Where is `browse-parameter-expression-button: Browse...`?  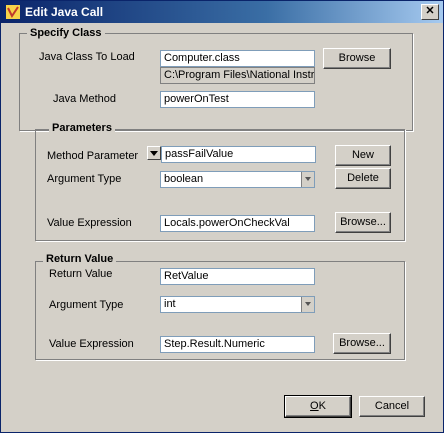
browse-parameter-expression-button: Browse... is located at coordinates (363, 222).